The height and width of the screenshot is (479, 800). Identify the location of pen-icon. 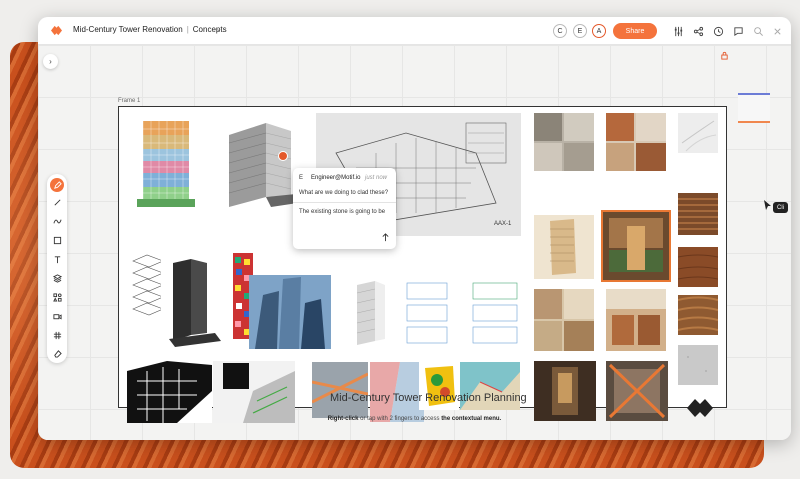
(57, 185).